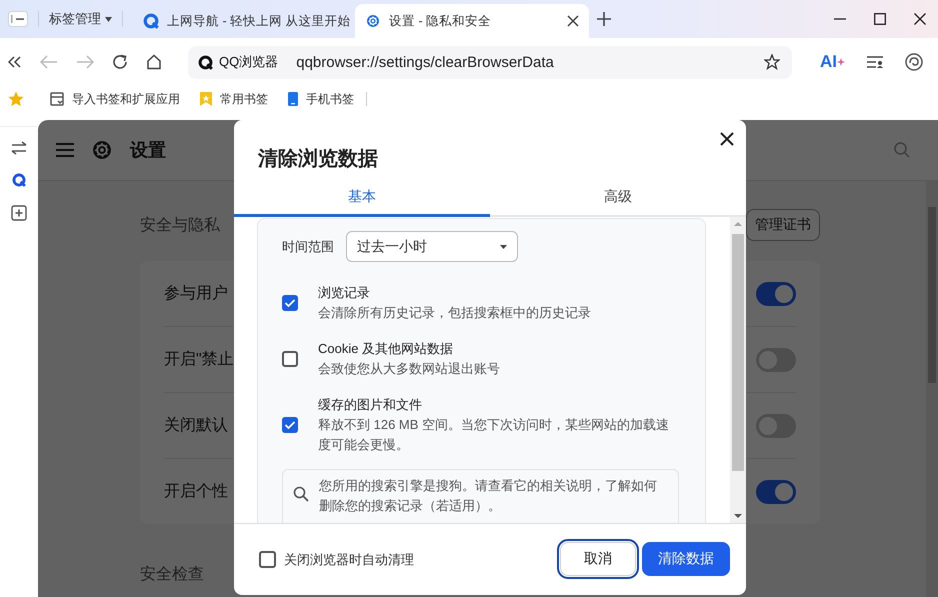  I want to click on maximize-icon, so click(880, 19).